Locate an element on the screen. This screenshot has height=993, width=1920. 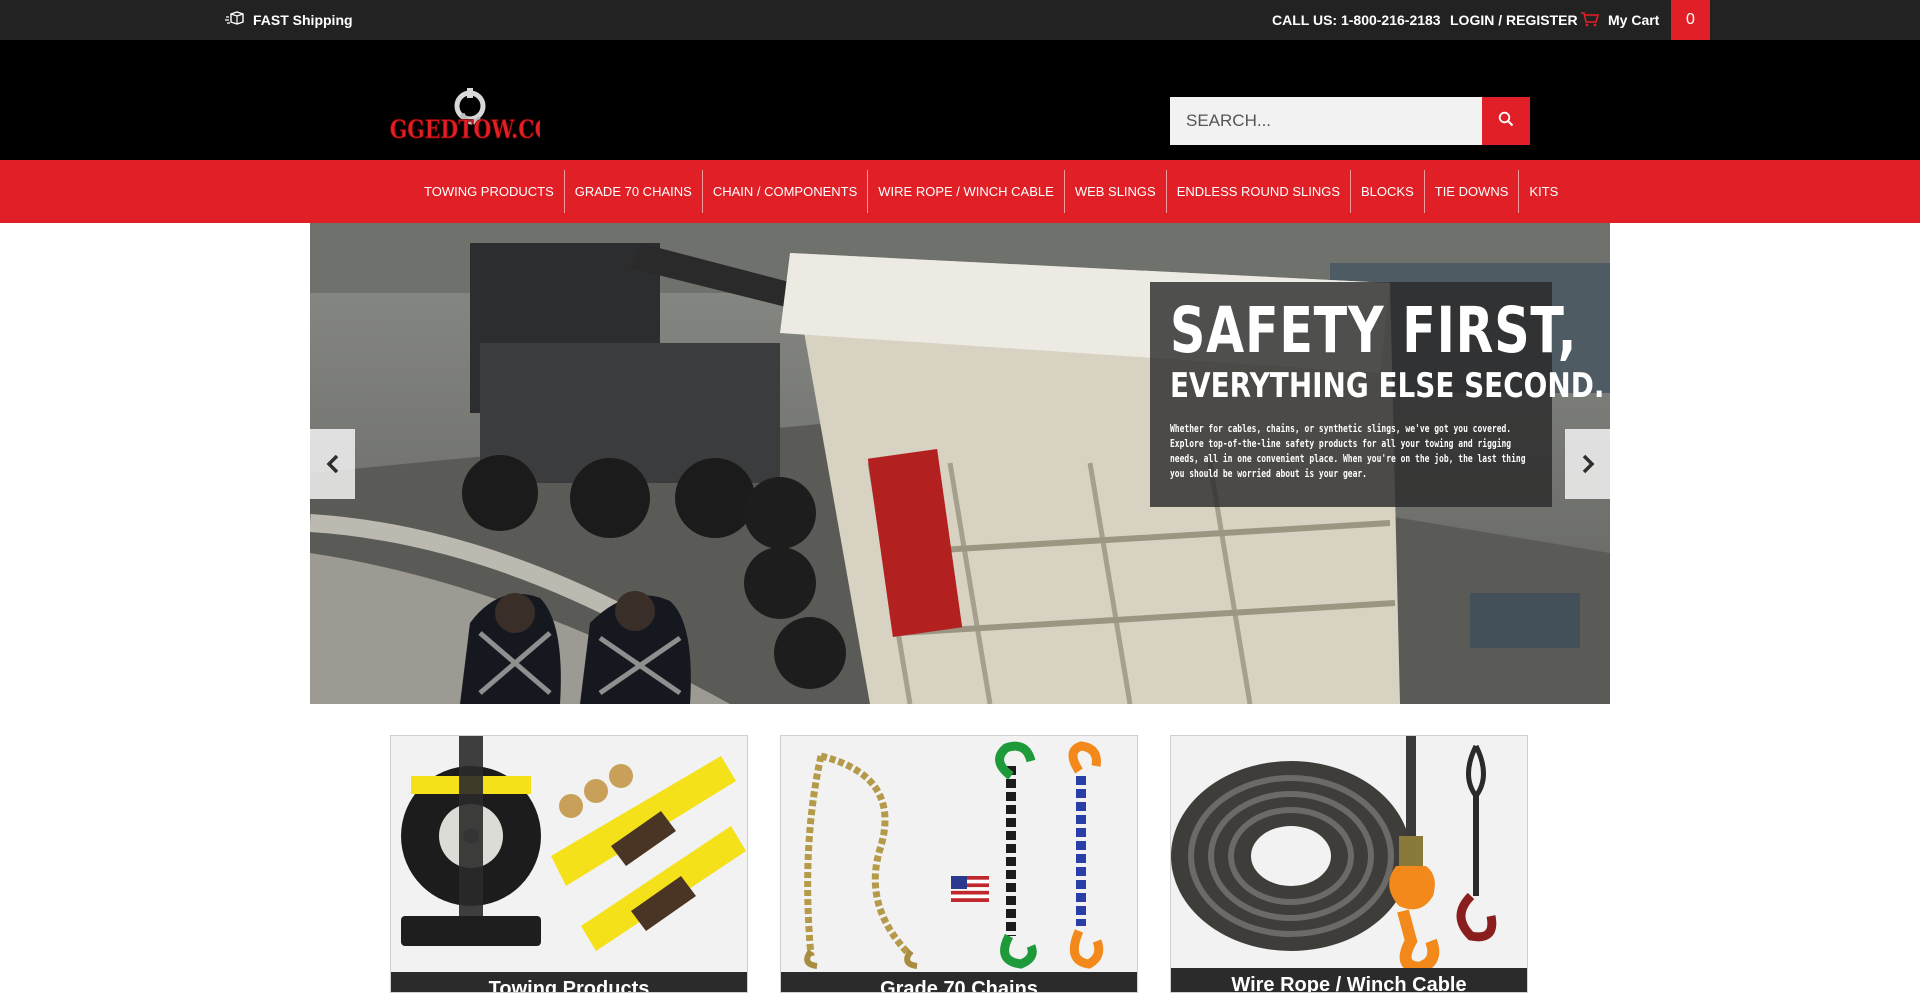
category-card-grade-70-chains: Grade 70 Chains is located at coordinates (959, 864).